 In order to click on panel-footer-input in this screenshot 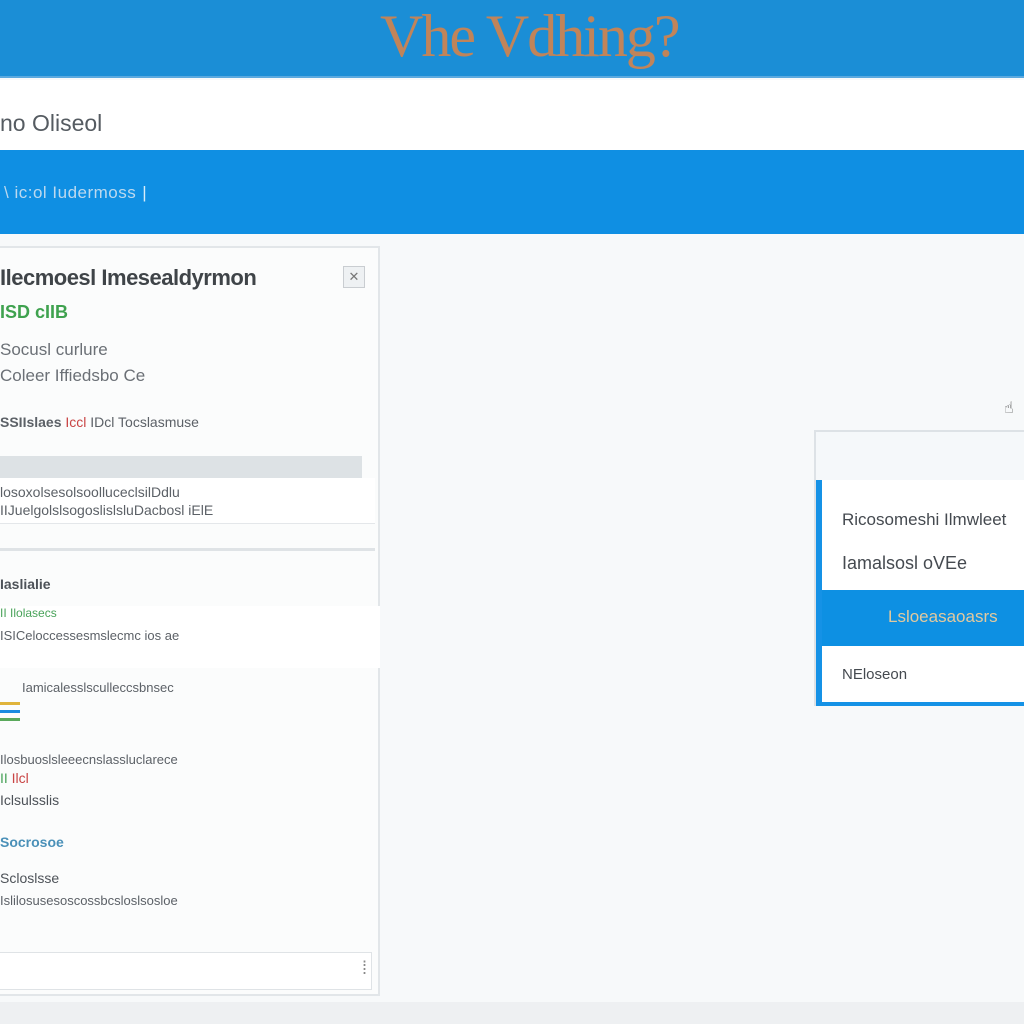, I will do `click(186, 971)`.